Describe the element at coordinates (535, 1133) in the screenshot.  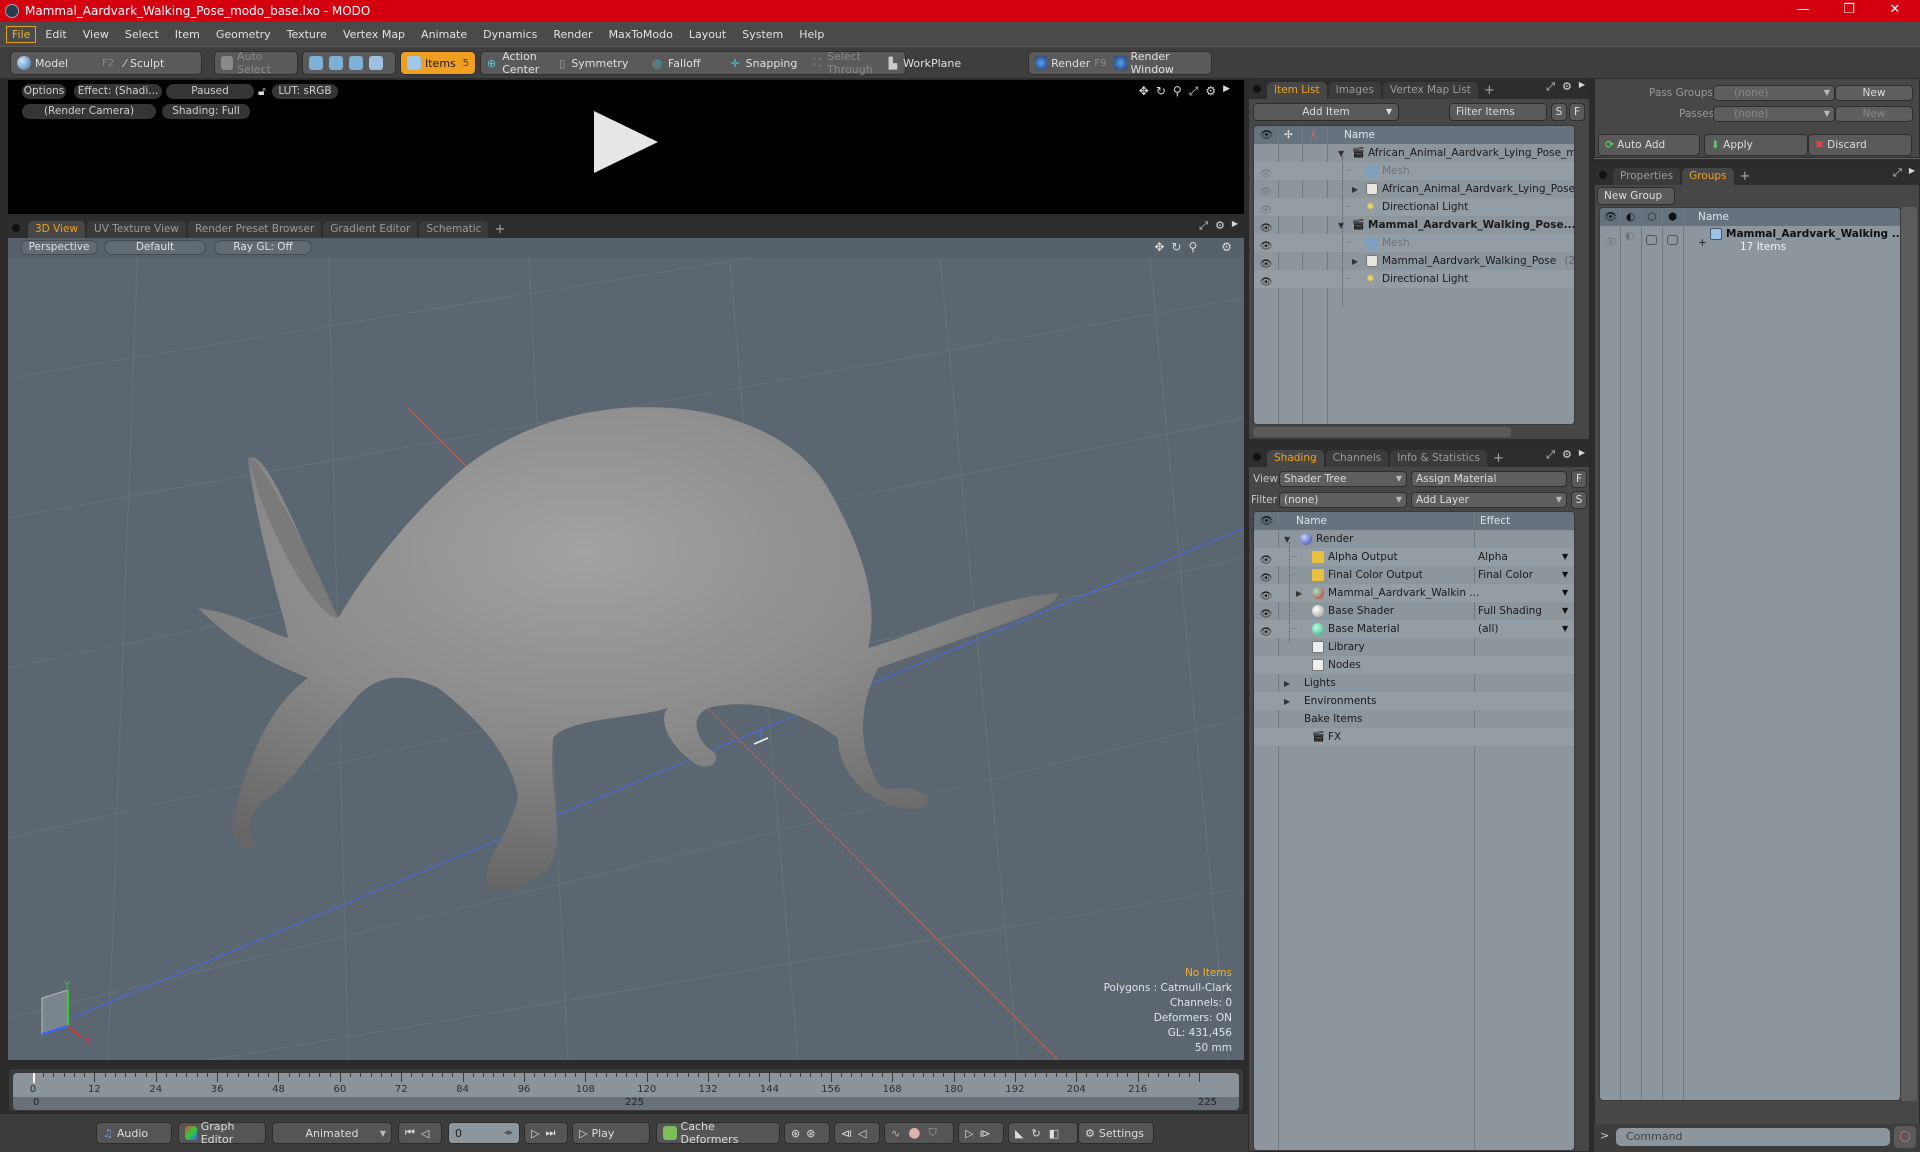
I see `next-key-icon: ▷` at that location.